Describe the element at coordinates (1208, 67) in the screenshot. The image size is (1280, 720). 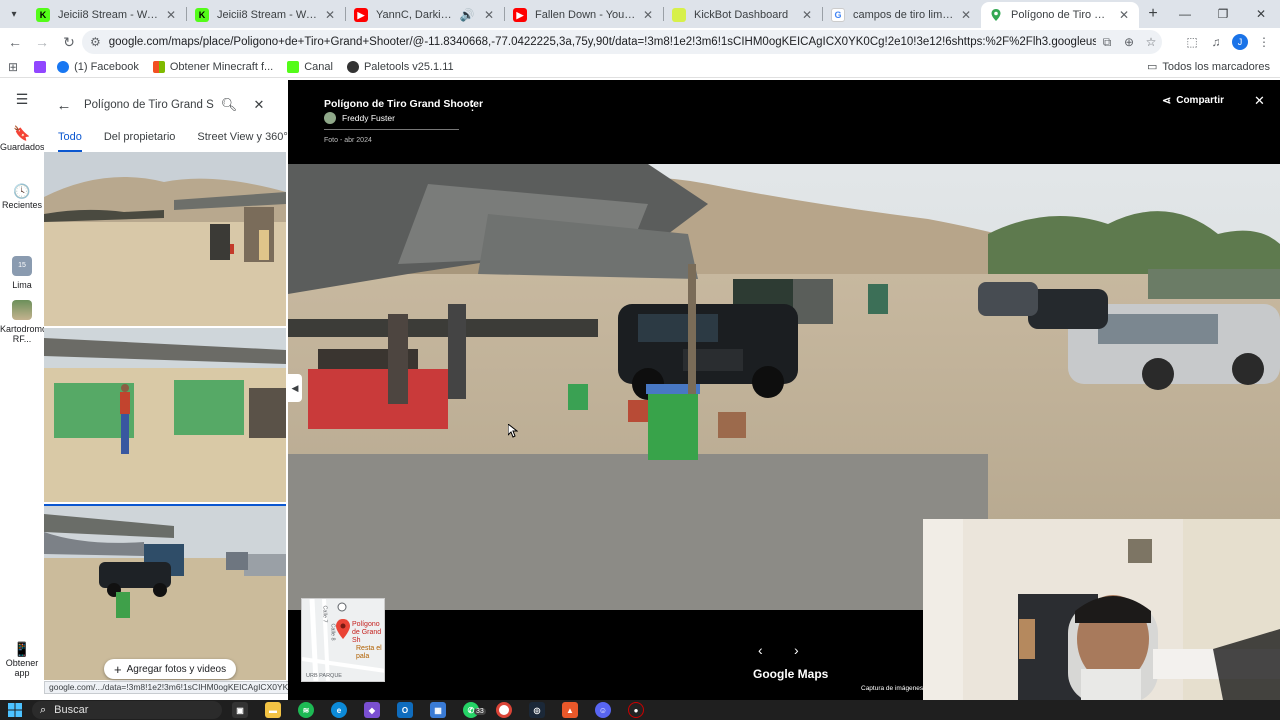
I see `all-bookmarks-button: ▭ Todos los marcadores` at that location.